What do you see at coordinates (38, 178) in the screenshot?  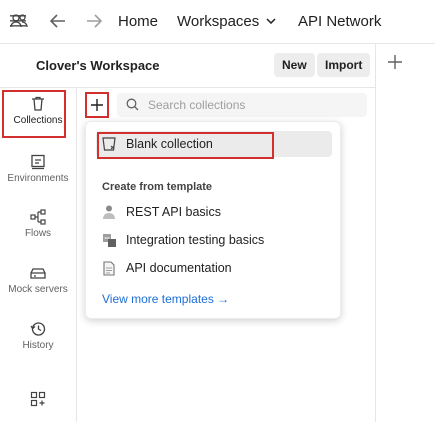 I see `sidebar-item-label: Environments` at bounding box center [38, 178].